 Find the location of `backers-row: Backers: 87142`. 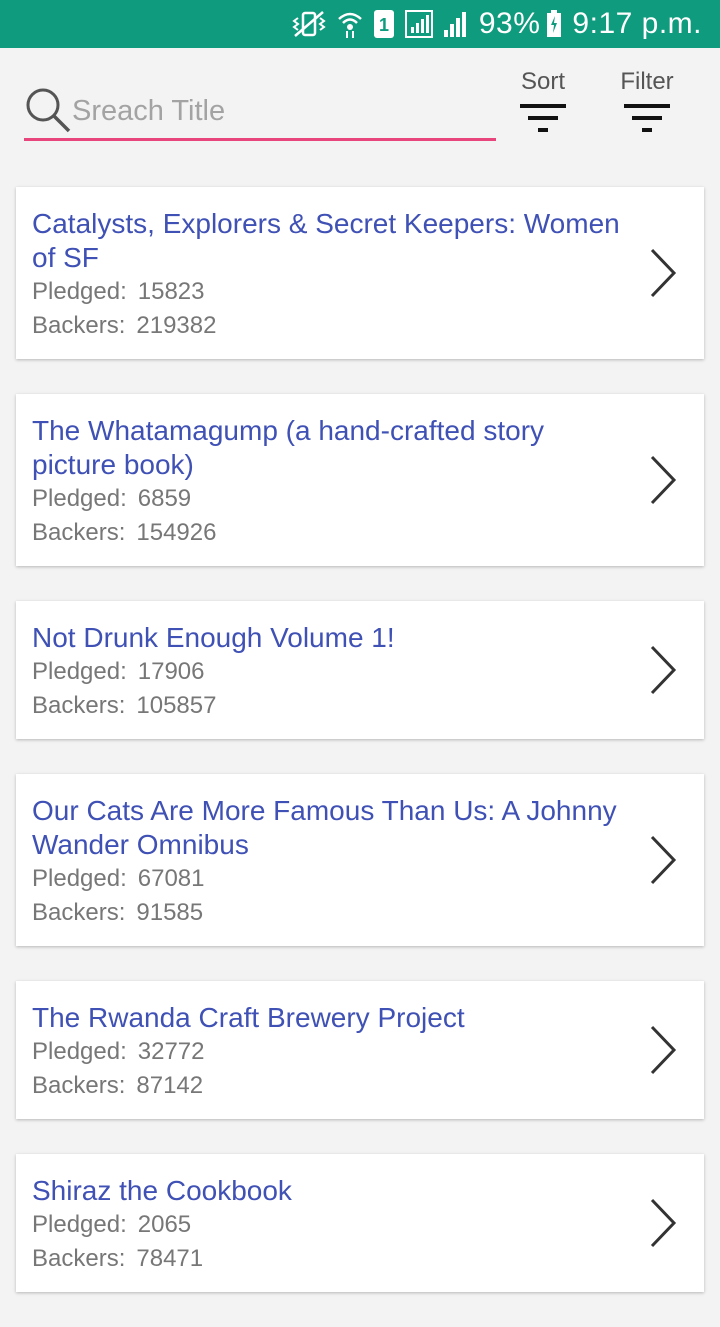

backers-row: Backers: 87142 is located at coordinates (328, 1086).